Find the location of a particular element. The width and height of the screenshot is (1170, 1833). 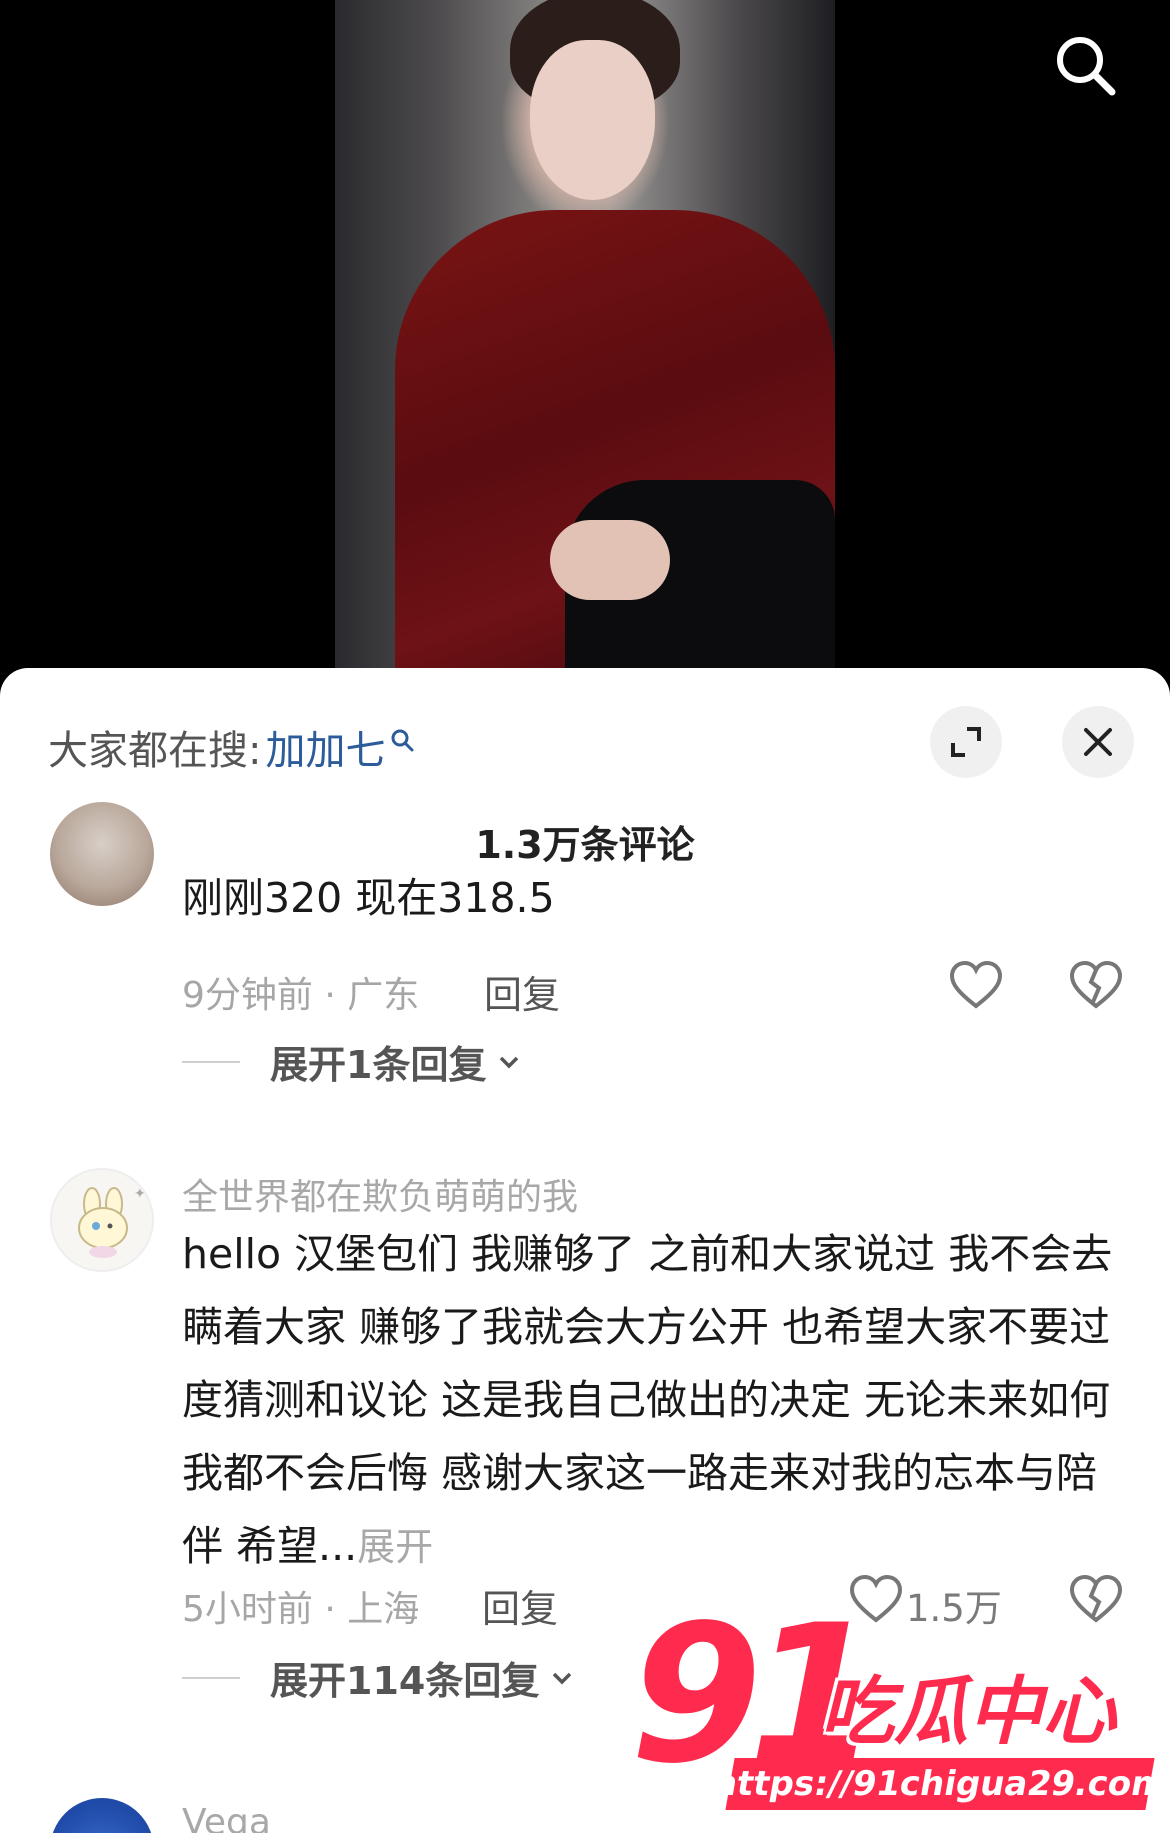

expand-replies-label: 展开1条回复 is located at coordinates (378, 1065).